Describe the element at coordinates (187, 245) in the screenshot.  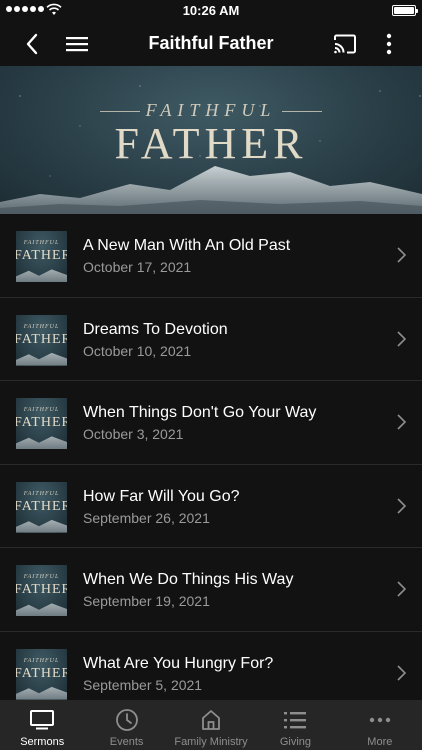
I see `sermon-title: A New Man With An Old Past` at that location.